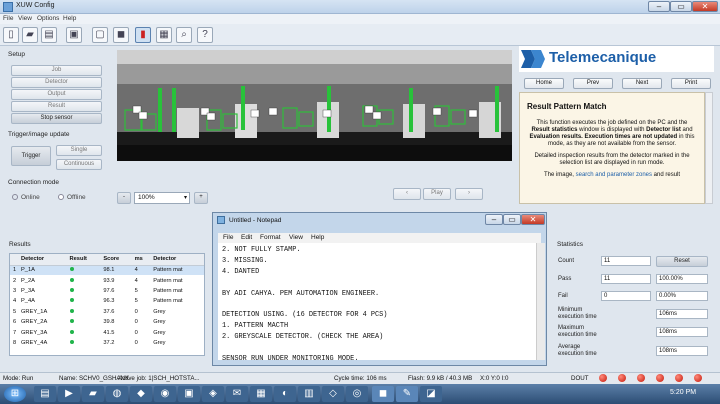 This screenshot has width=720, height=404. I want to click on taskbar-app-icon: ◆, so click(141, 394).